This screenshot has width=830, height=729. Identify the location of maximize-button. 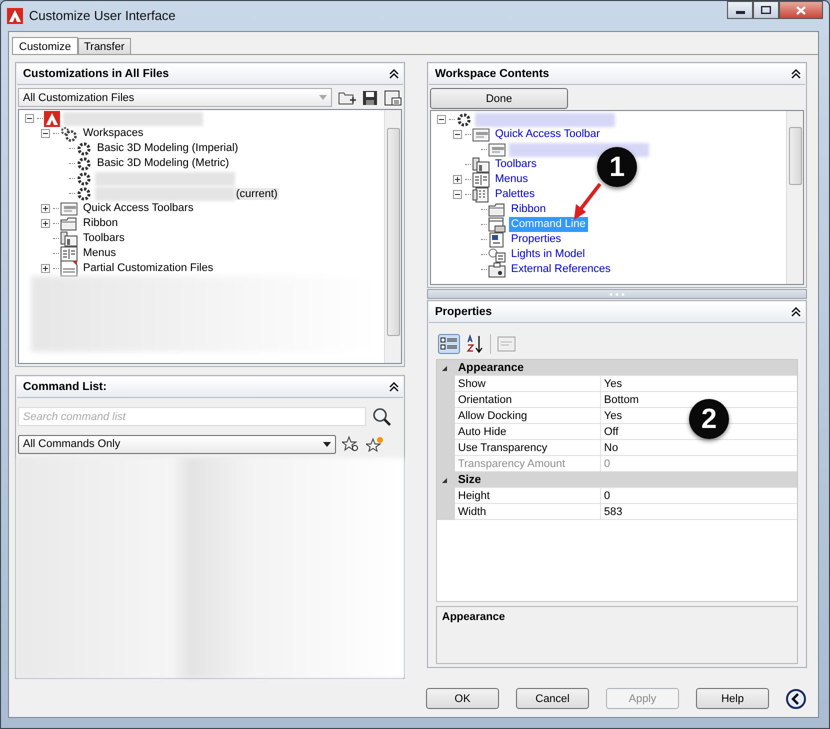
(766, 10).